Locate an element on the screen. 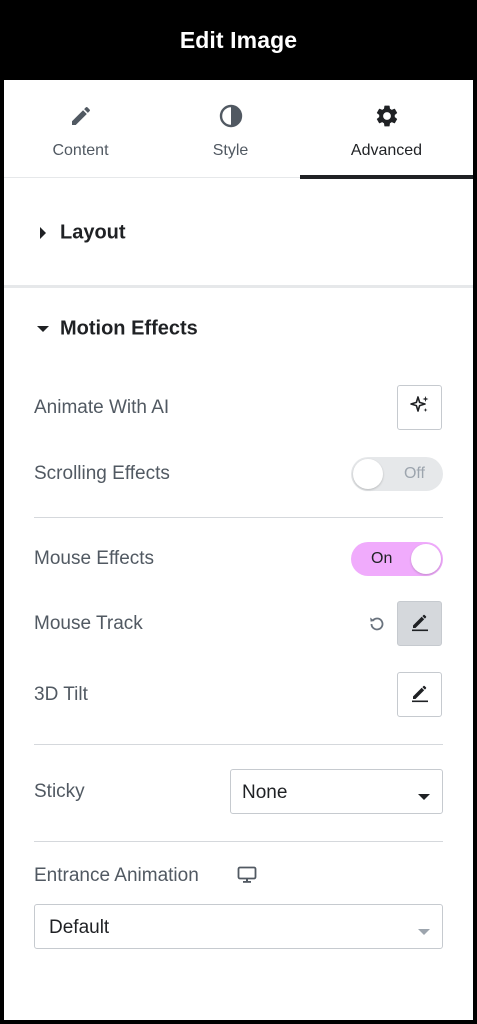 Image resolution: width=477 pixels, height=1024 pixels. tab-advanced: Advanced is located at coordinates (386, 129).